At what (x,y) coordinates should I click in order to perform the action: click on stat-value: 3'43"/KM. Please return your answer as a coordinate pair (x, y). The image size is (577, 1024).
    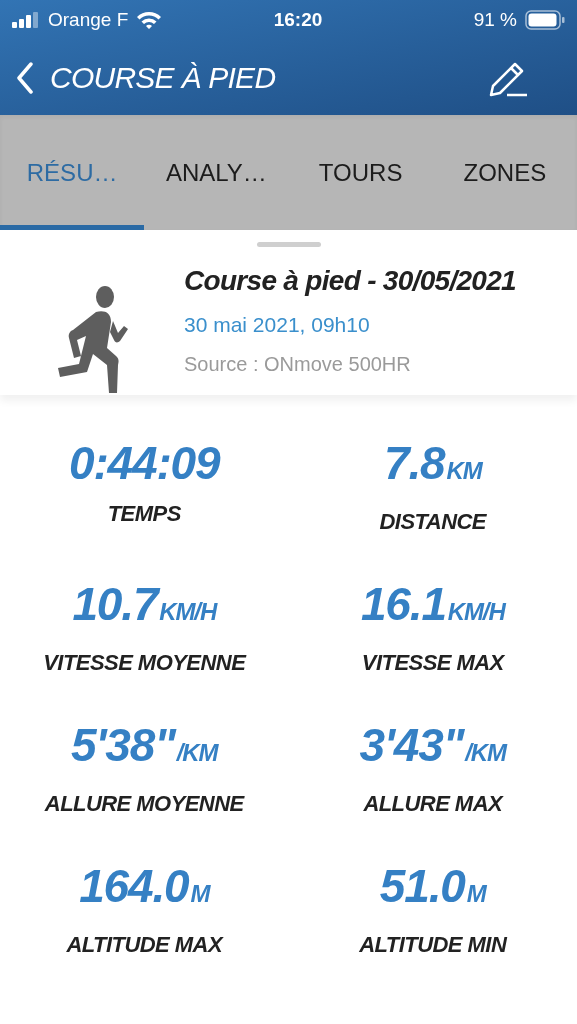
    Looking at the image, I should click on (432, 745).